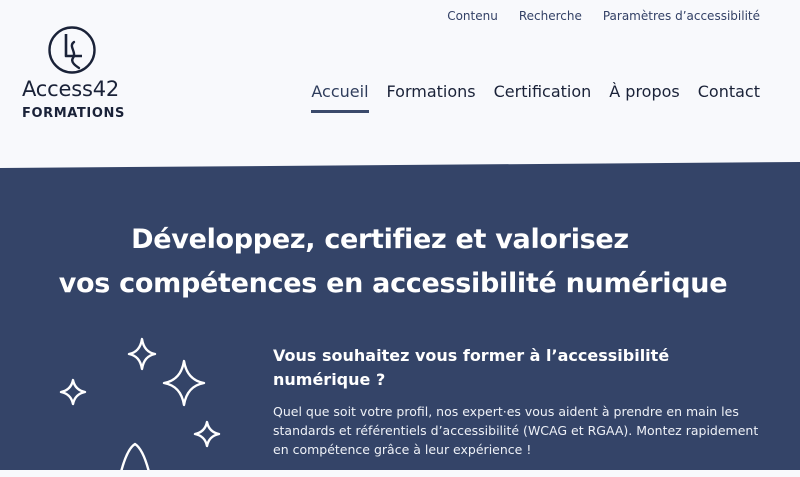 This screenshot has width=800, height=477. I want to click on site-logo: Access42 FORMATIONS, so click(74, 74).